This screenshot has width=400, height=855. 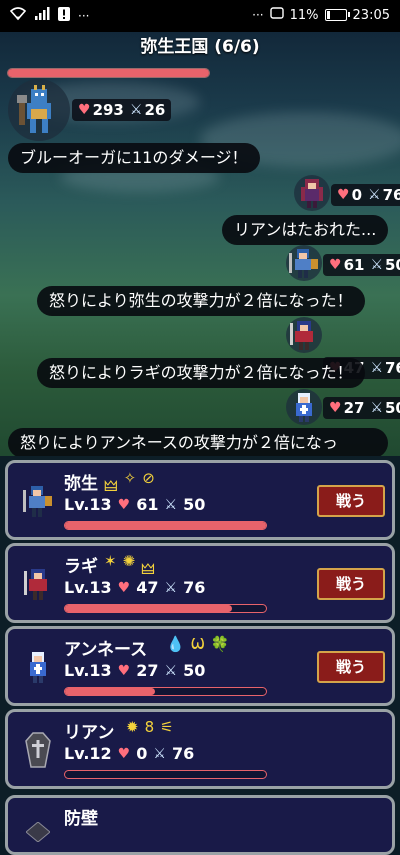 I want to click on coffin-icon, so click(x=38, y=750).